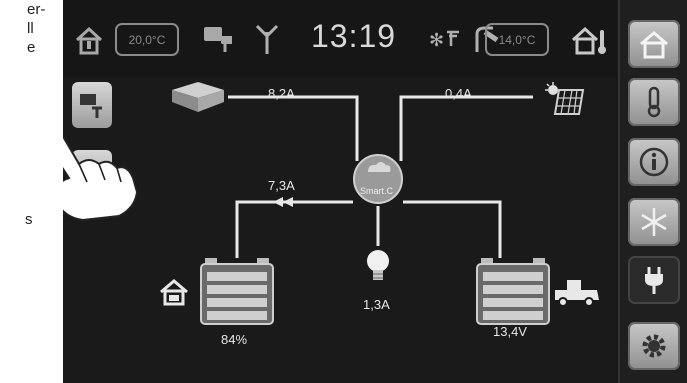 Image resolution: width=687 pixels, height=383 pixels. I want to click on hub-label: Smart.C, so click(377, 191).